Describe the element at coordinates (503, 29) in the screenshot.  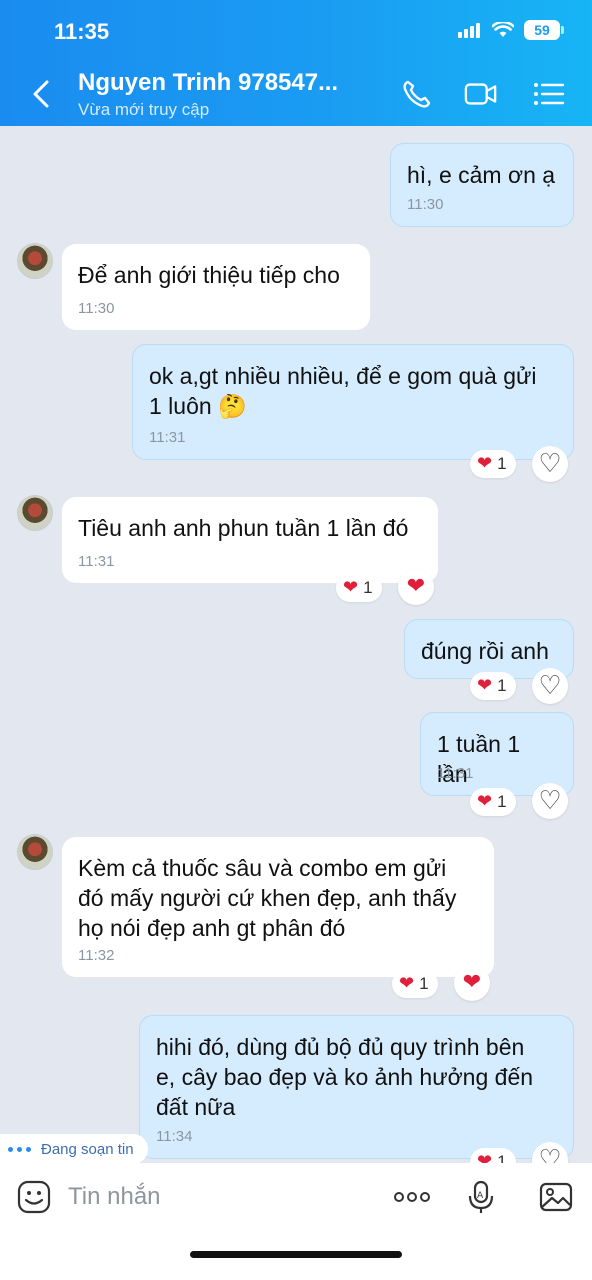
I see `wifi-icon` at that location.